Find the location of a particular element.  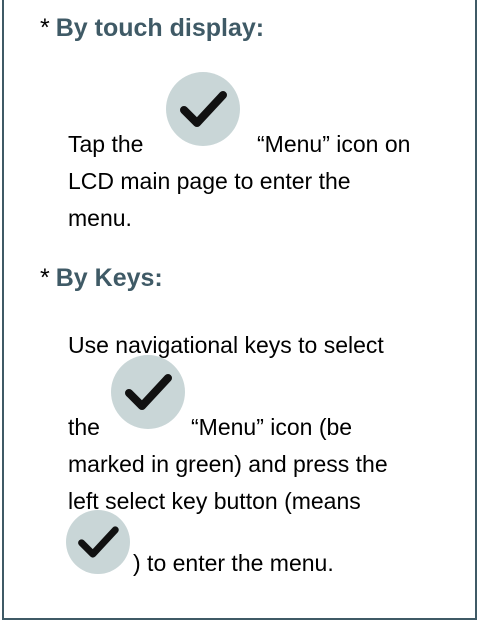

heading-touch-display: * By touch display: is located at coordinates (152, 28).